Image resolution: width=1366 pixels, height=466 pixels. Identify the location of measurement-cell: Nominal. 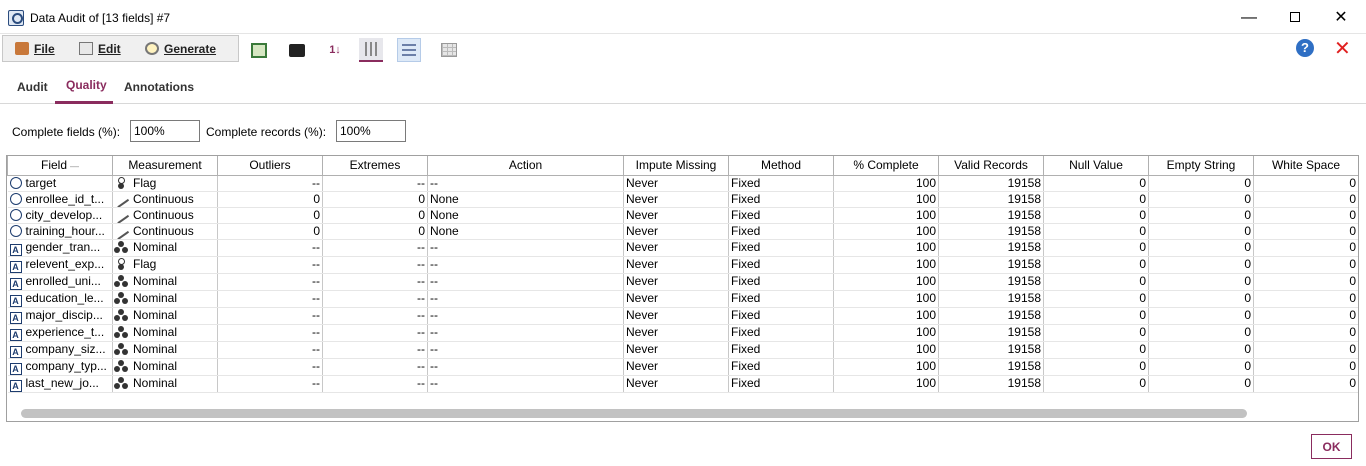
(165, 367).